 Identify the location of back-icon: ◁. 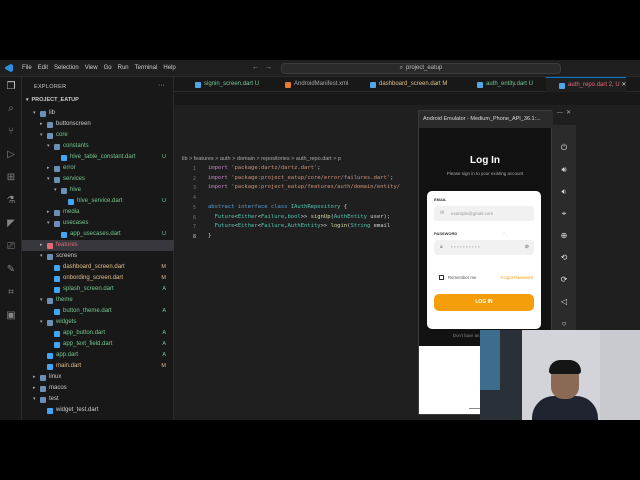
(564, 301).